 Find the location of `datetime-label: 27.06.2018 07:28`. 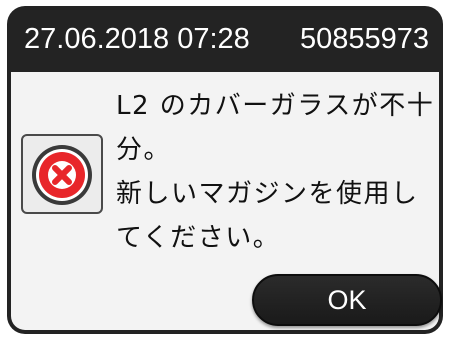

datetime-label: 27.06.2018 07:28 is located at coordinates (137, 39).